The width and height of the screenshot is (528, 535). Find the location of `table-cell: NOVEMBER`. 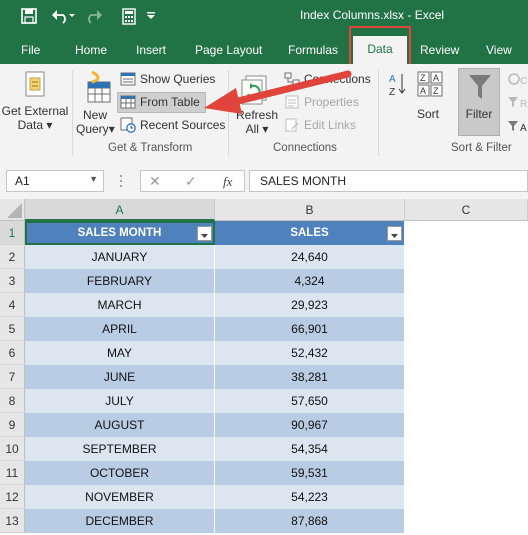

table-cell: NOVEMBER is located at coordinates (120, 497).